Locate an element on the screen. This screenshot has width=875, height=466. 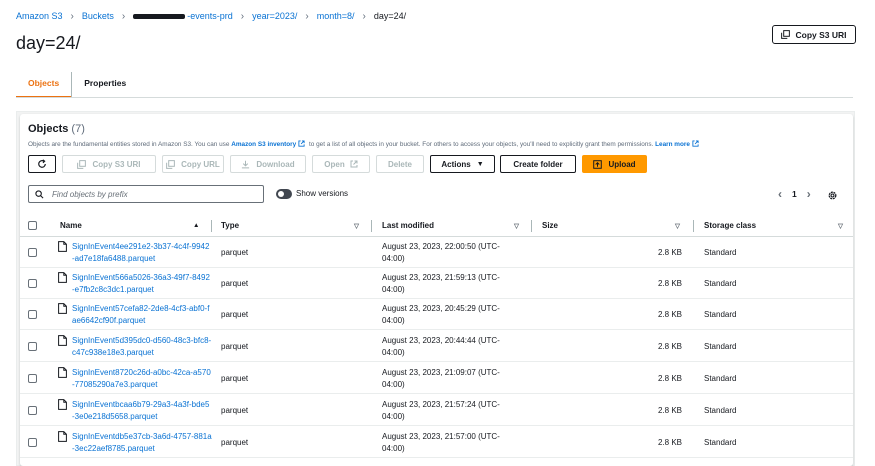
column-header-type: Type ▽ is located at coordinates (292, 225).